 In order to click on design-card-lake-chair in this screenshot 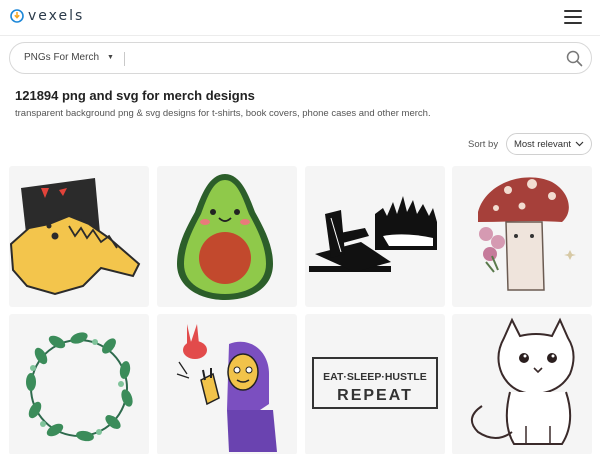, I will do `click(375, 236)`.